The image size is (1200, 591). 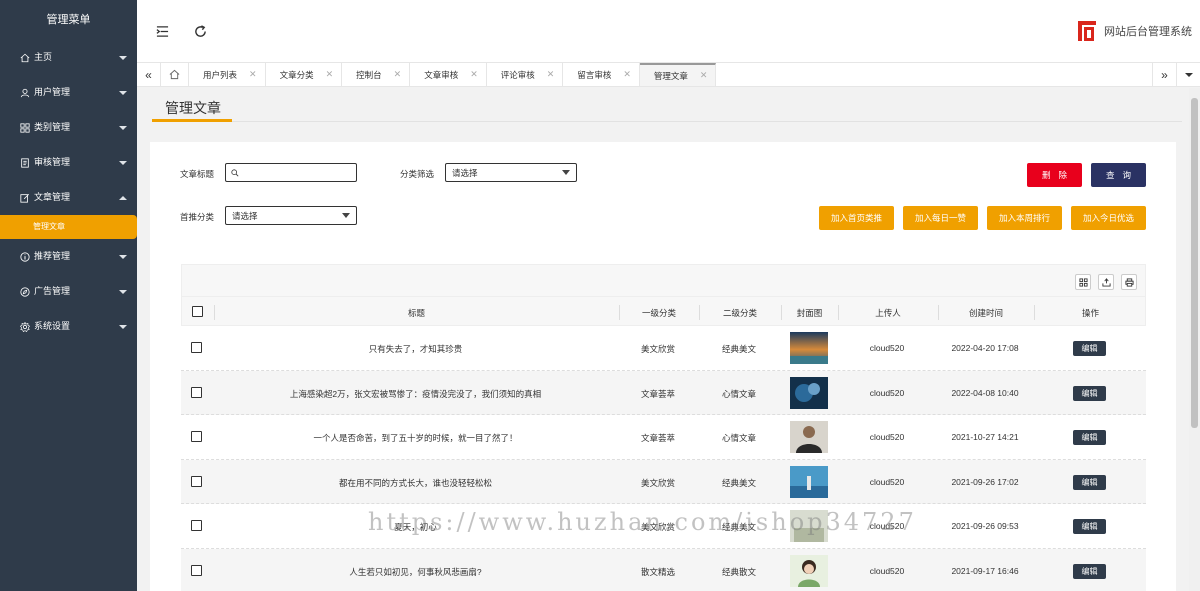 What do you see at coordinates (197, 311) in the screenshot?
I see `select-all-checkbox` at bounding box center [197, 311].